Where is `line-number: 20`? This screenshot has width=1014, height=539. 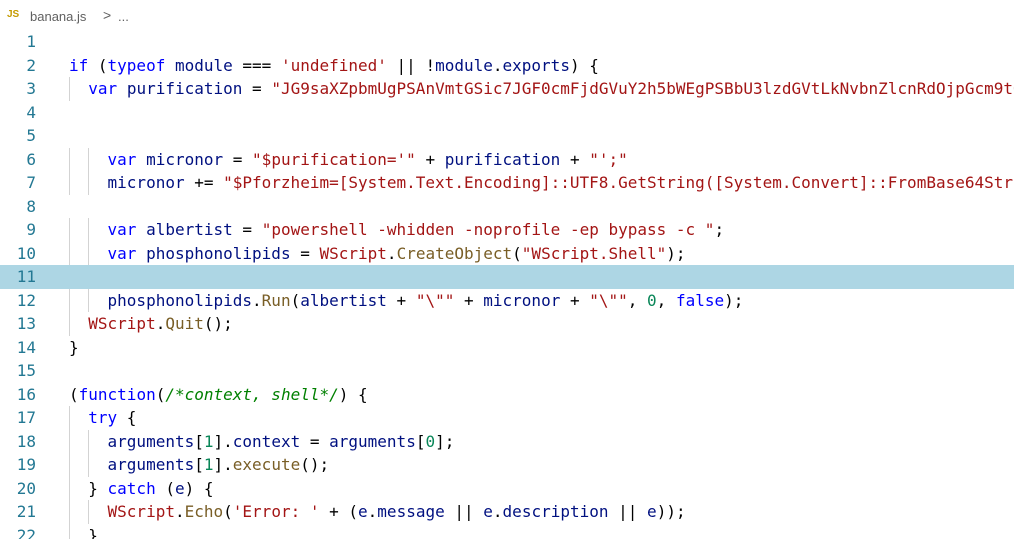
line-number: 20 is located at coordinates (26, 488).